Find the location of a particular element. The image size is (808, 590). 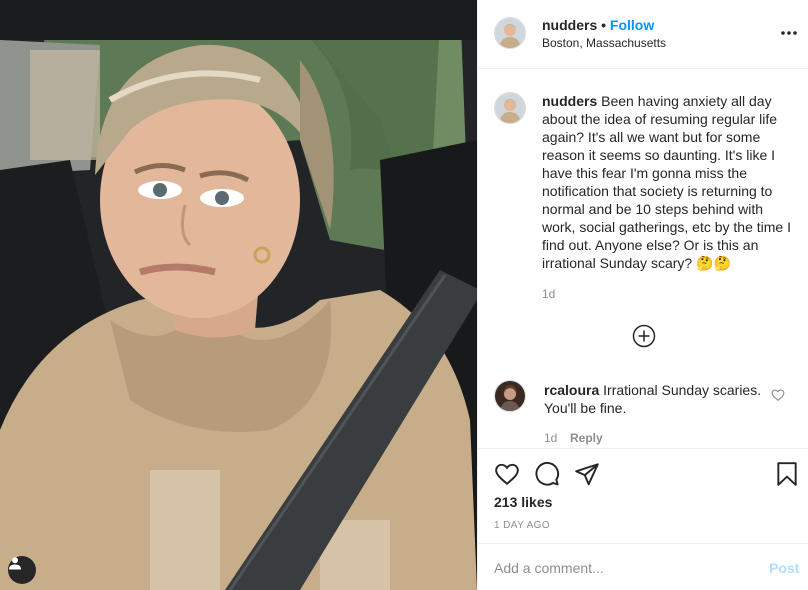

load-more-comments-button is located at coordinates (644, 336).